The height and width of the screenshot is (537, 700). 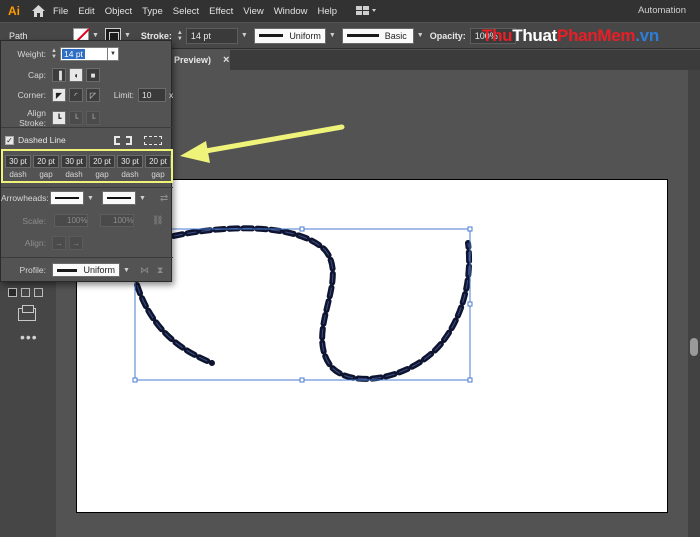 I want to click on corner-row: Corner: ◤ ◜ ◸ Limit: 10 x, so click(x=87, y=95).